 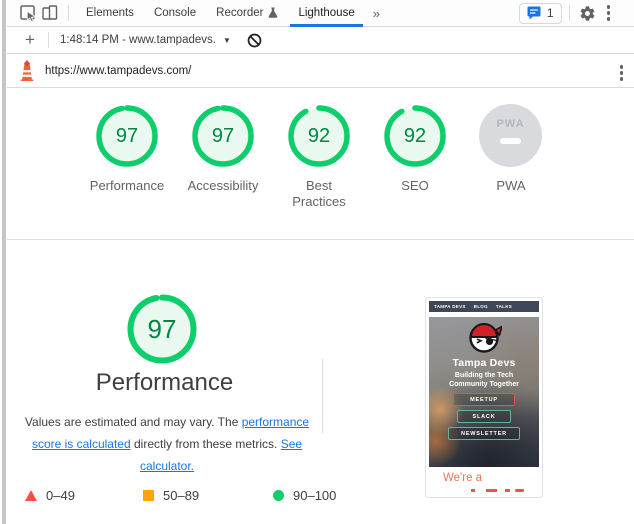 I want to click on gauge-label: Best Practices, so click(x=319, y=193).